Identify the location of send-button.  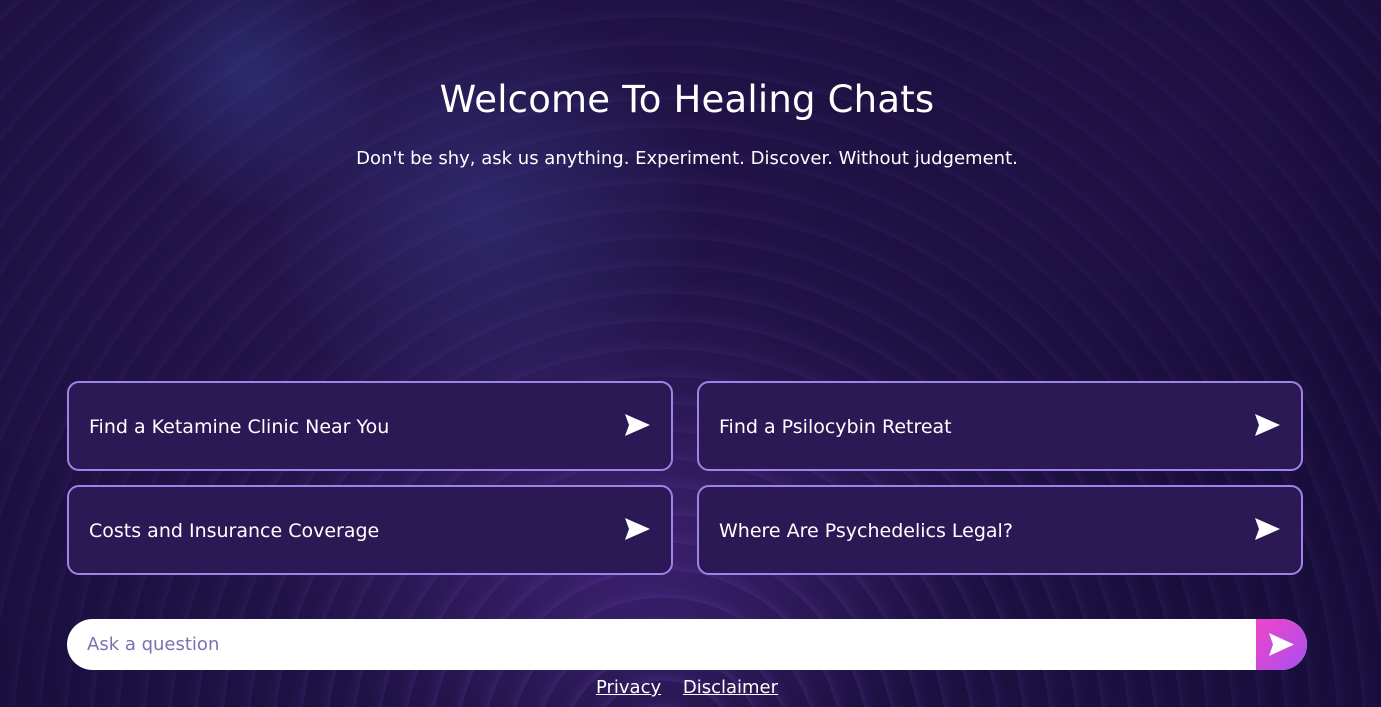
(1281, 644).